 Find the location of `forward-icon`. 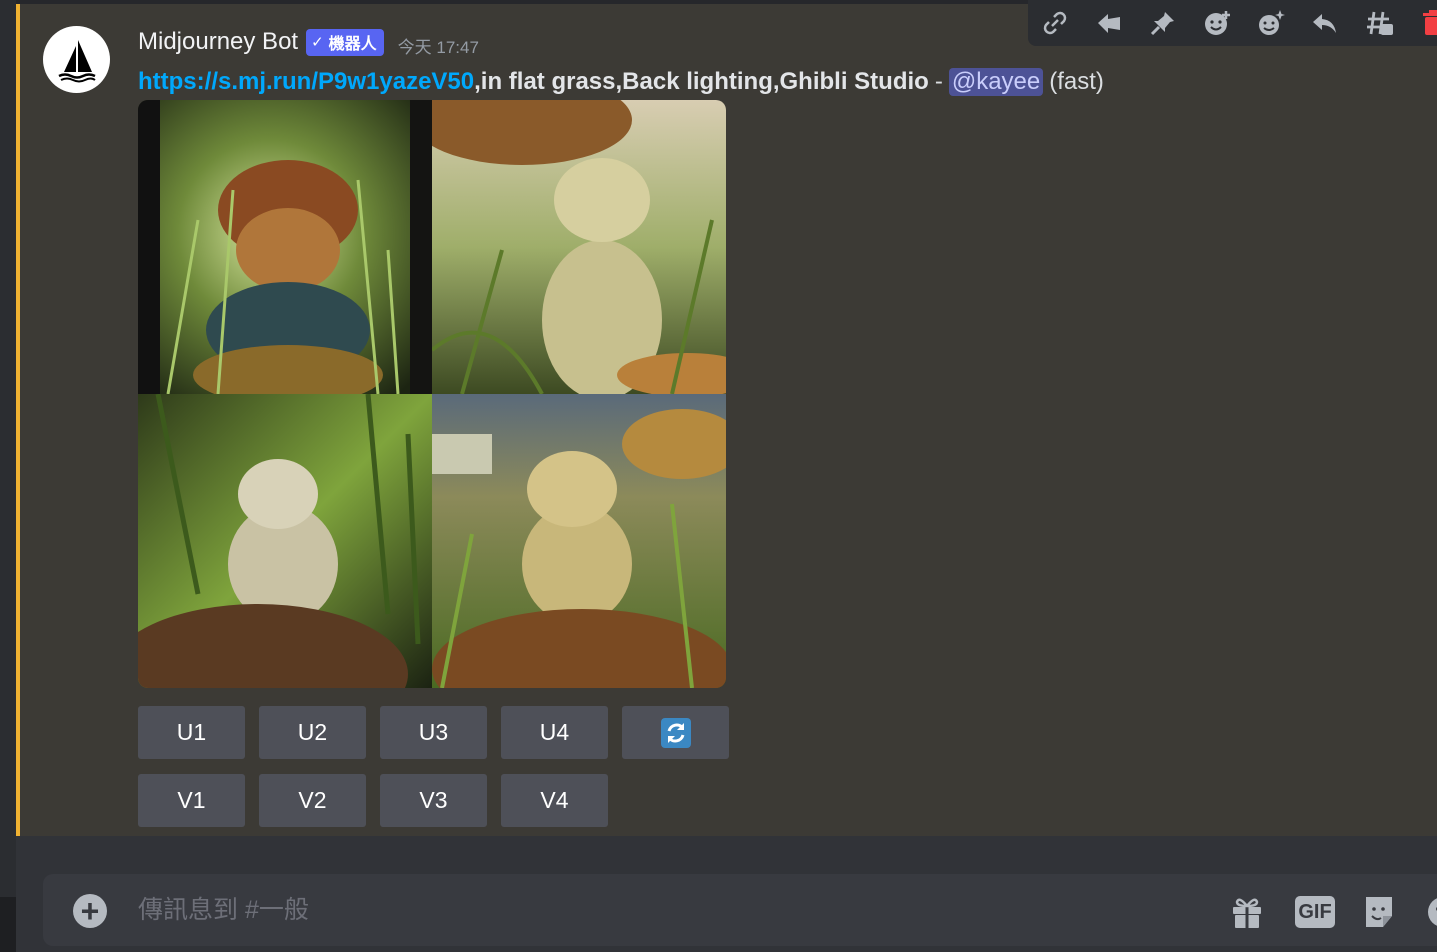

forward-icon is located at coordinates (1109, 23).